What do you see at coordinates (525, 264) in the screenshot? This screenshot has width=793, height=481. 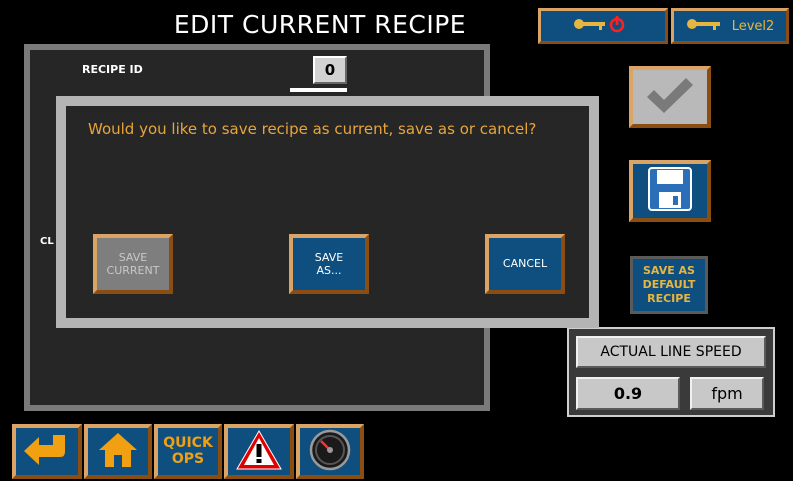 I see `cancel-button: CANCEL` at bounding box center [525, 264].